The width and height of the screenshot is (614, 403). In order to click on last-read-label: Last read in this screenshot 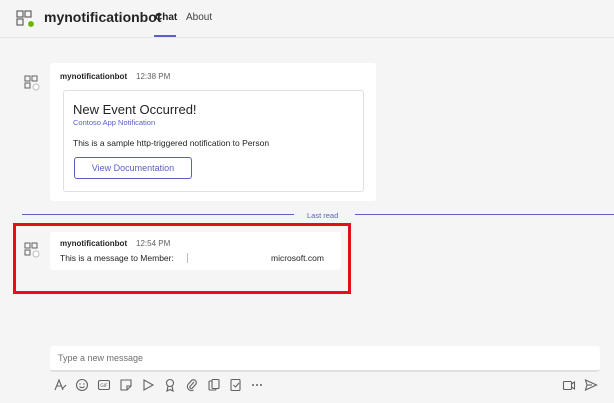, I will do `click(323, 215)`.